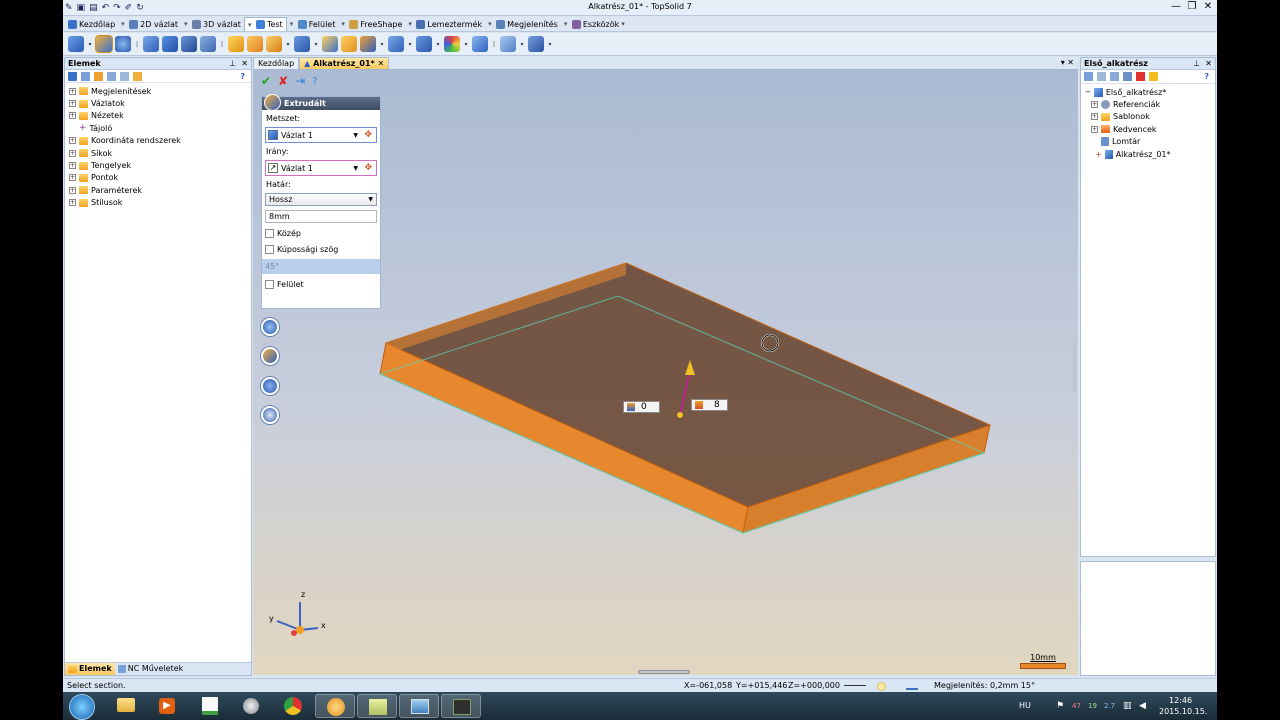  I want to click on snap-circle-icon, so click(881, 686).